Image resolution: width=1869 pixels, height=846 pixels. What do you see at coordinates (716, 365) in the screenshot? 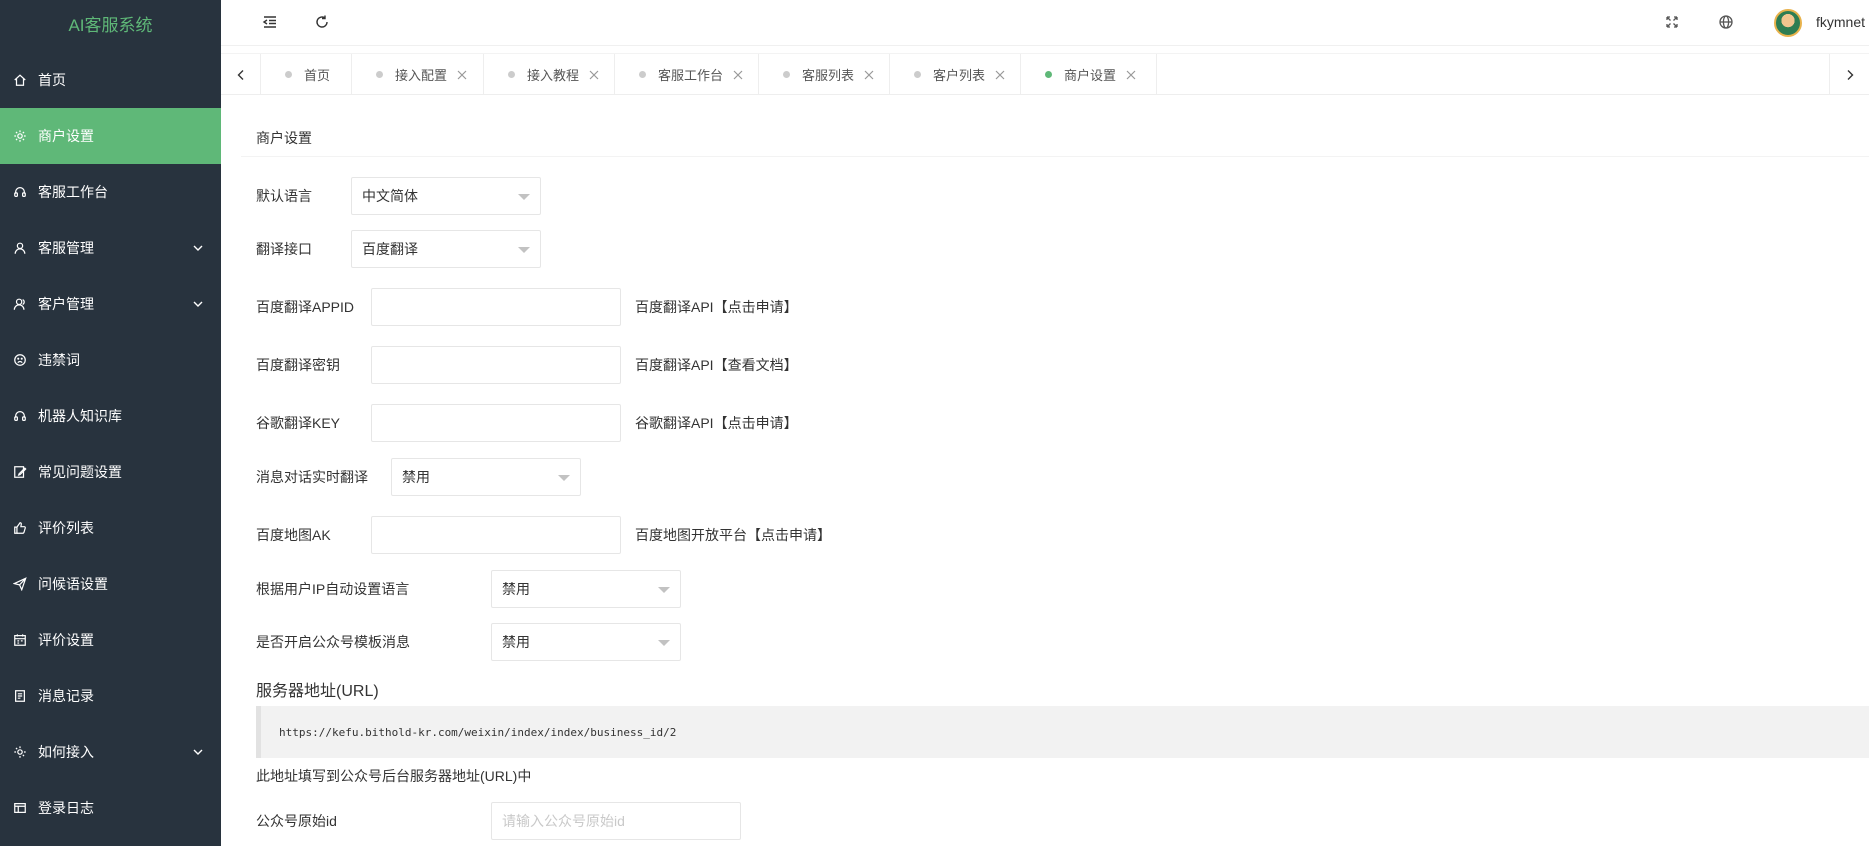
I see `baidu-secret-doc-link: 百度翻译API【查看文档】` at bounding box center [716, 365].